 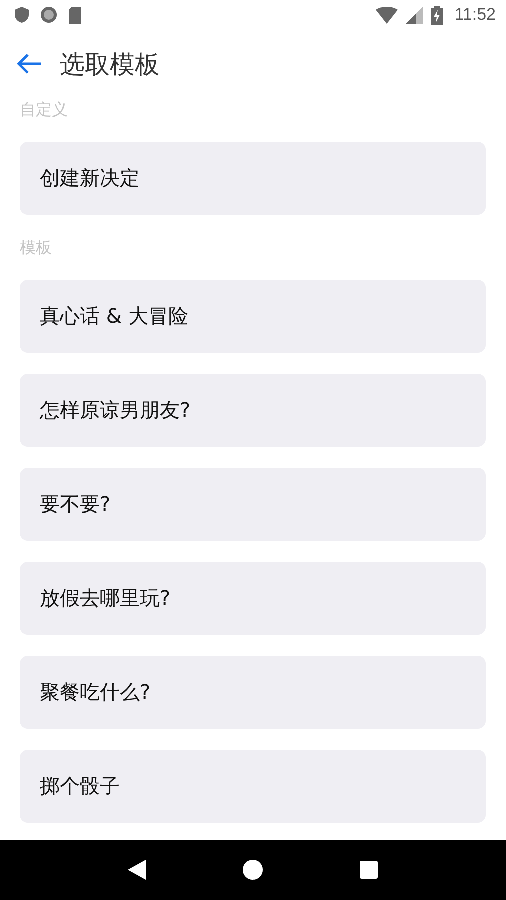 I want to click on section-label: 自定义, so click(x=44, y=110).